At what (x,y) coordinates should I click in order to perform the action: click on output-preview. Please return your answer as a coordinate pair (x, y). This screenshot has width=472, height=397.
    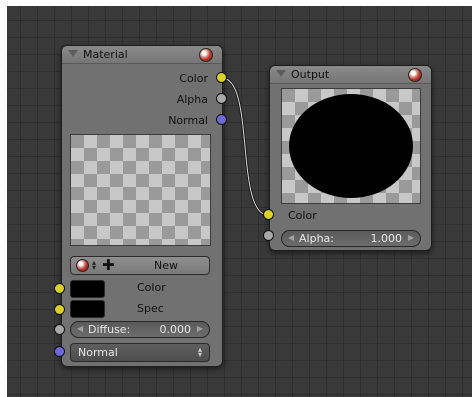
    Looking at the image, I should click on (351, 146).